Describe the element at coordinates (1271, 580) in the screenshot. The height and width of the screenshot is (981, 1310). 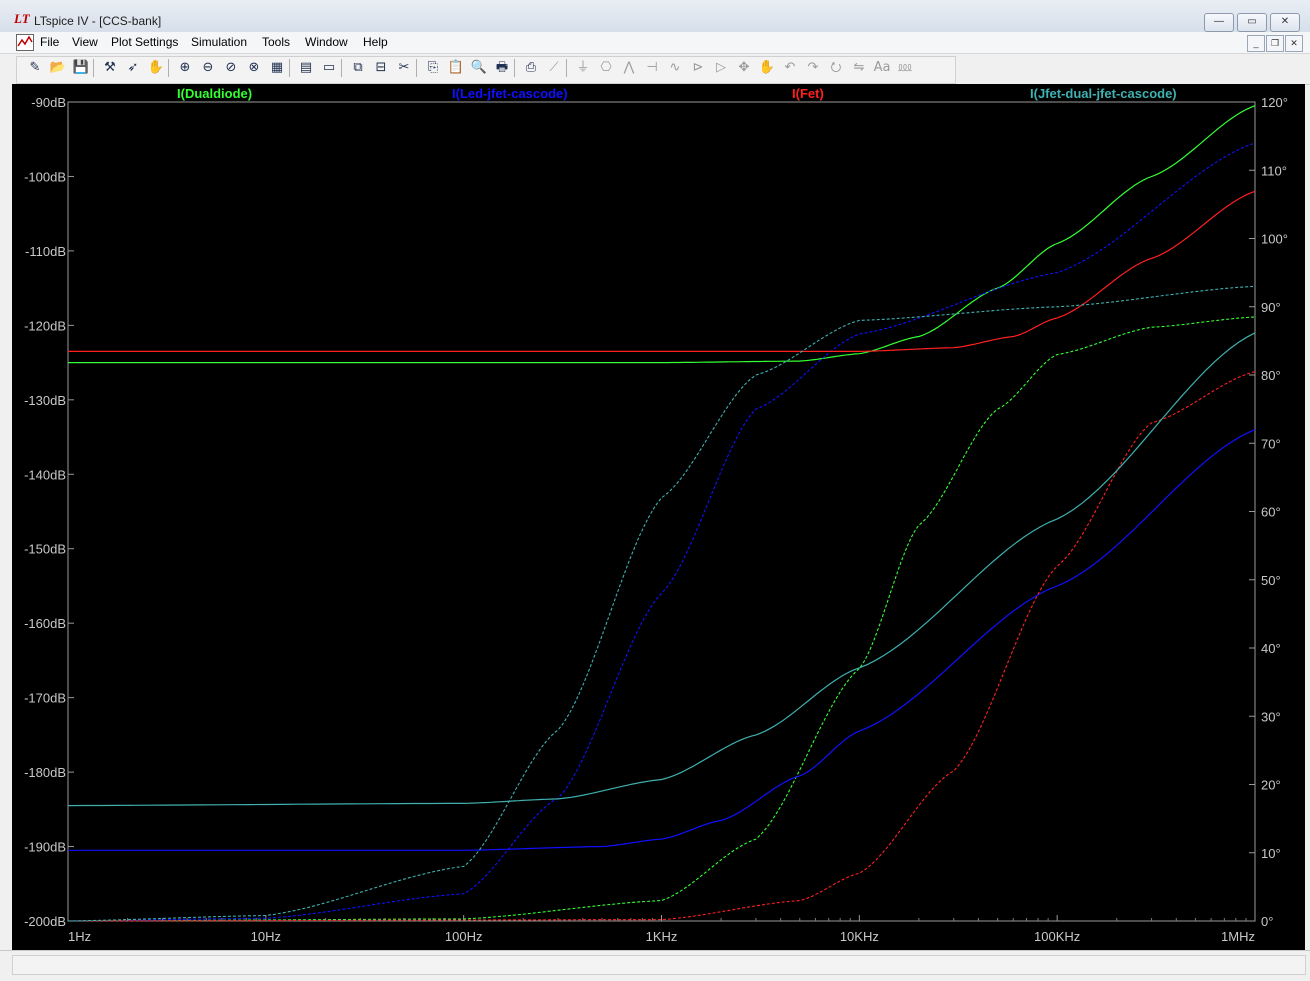
I see `y-right-tick-label: 50°` at that location.